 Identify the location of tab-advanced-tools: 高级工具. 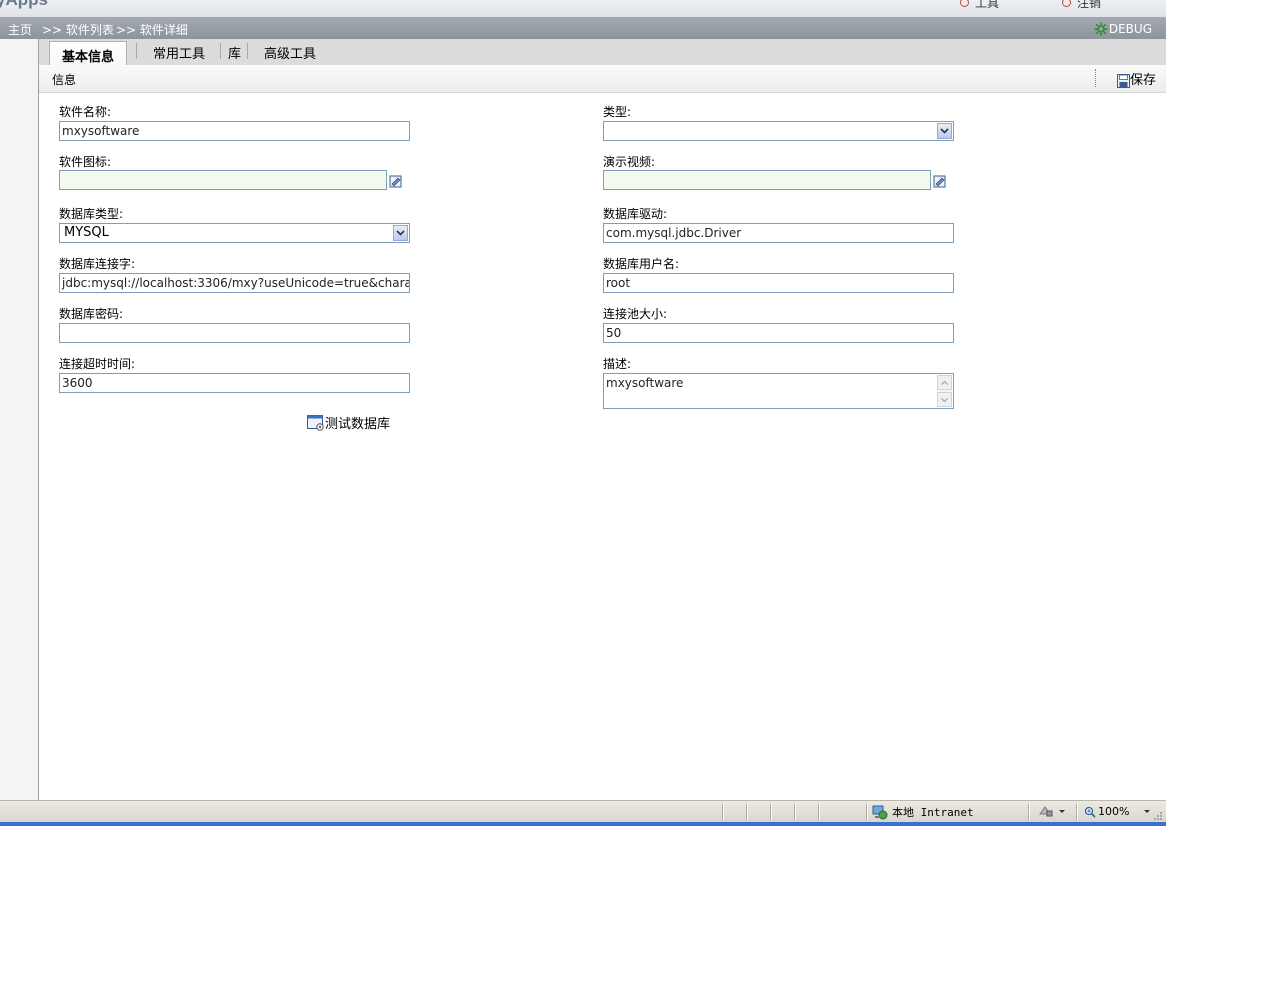
(290, 52).